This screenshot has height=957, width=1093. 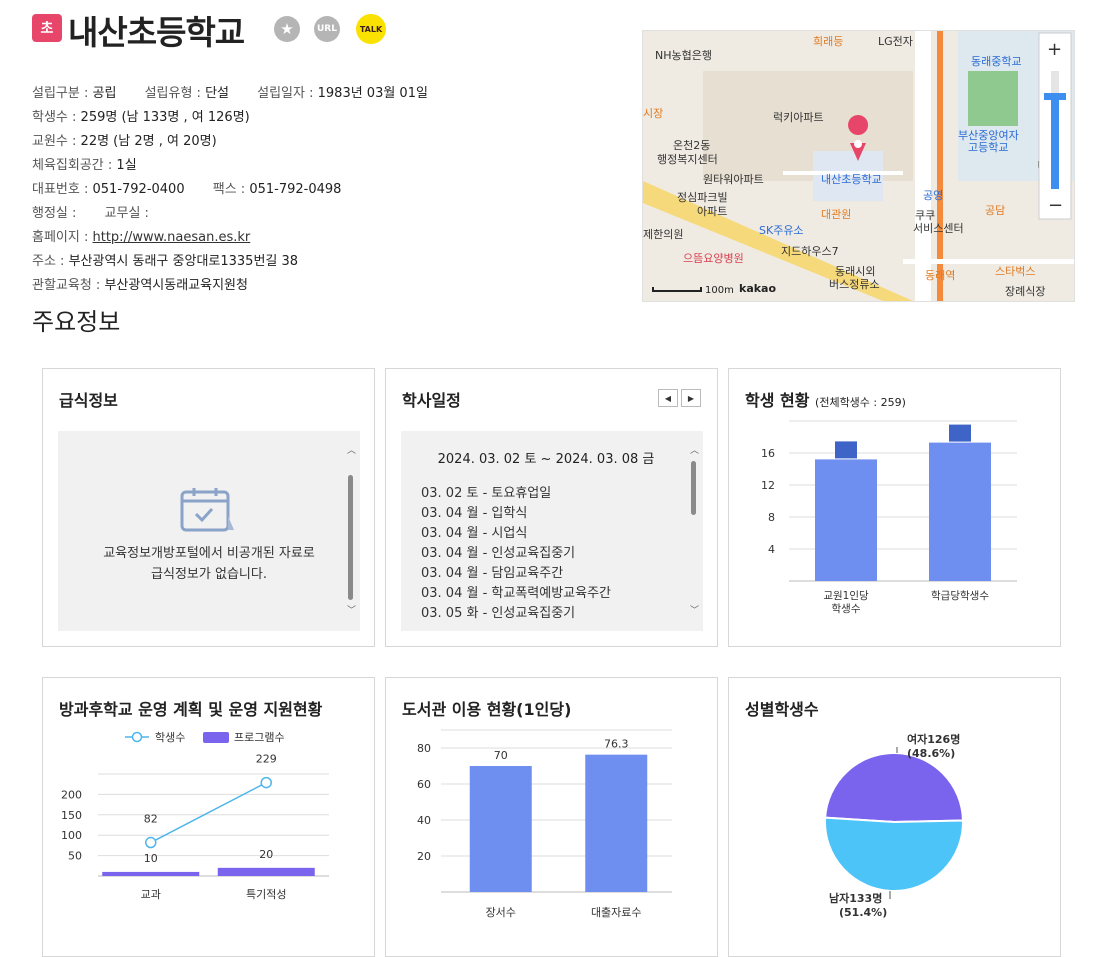 I want to click on info-value: 공립, so click(x=104, y=93).